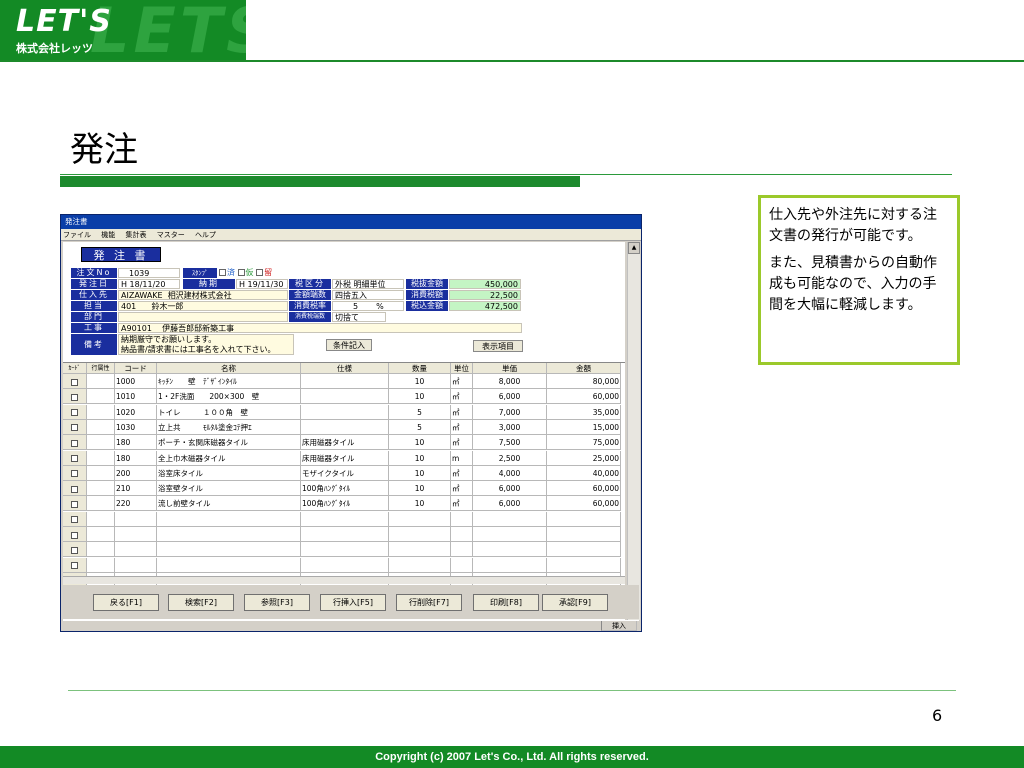 The image size is (1024, 768). What do you see at coordinates (584, 427) in the screenshot?
I see `cell-amount: 15,000` at bounding box center [584, 427].